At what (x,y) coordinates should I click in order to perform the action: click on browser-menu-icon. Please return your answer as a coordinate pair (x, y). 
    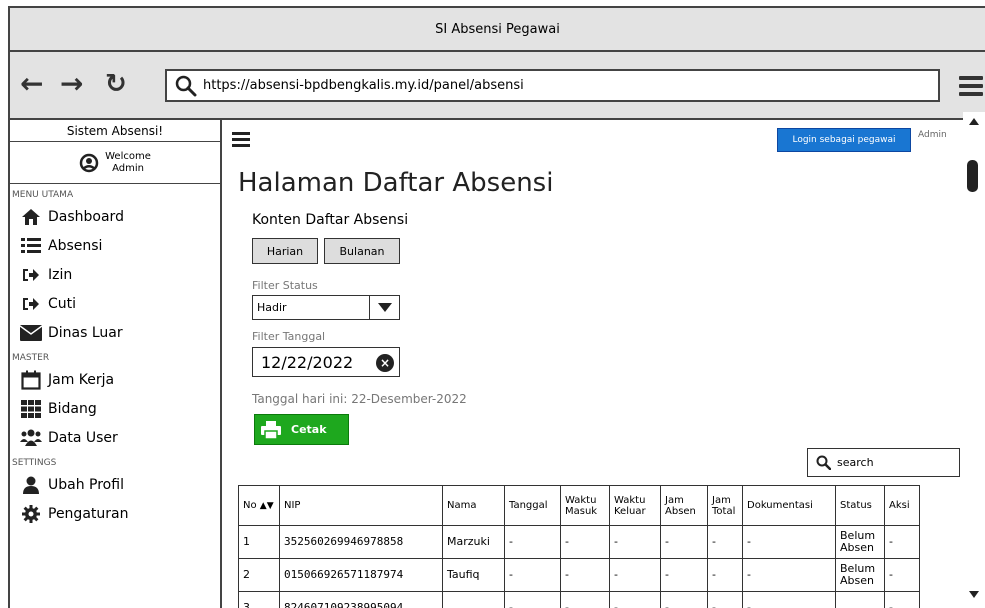
    Looking at the image, I should click on (971, 88).